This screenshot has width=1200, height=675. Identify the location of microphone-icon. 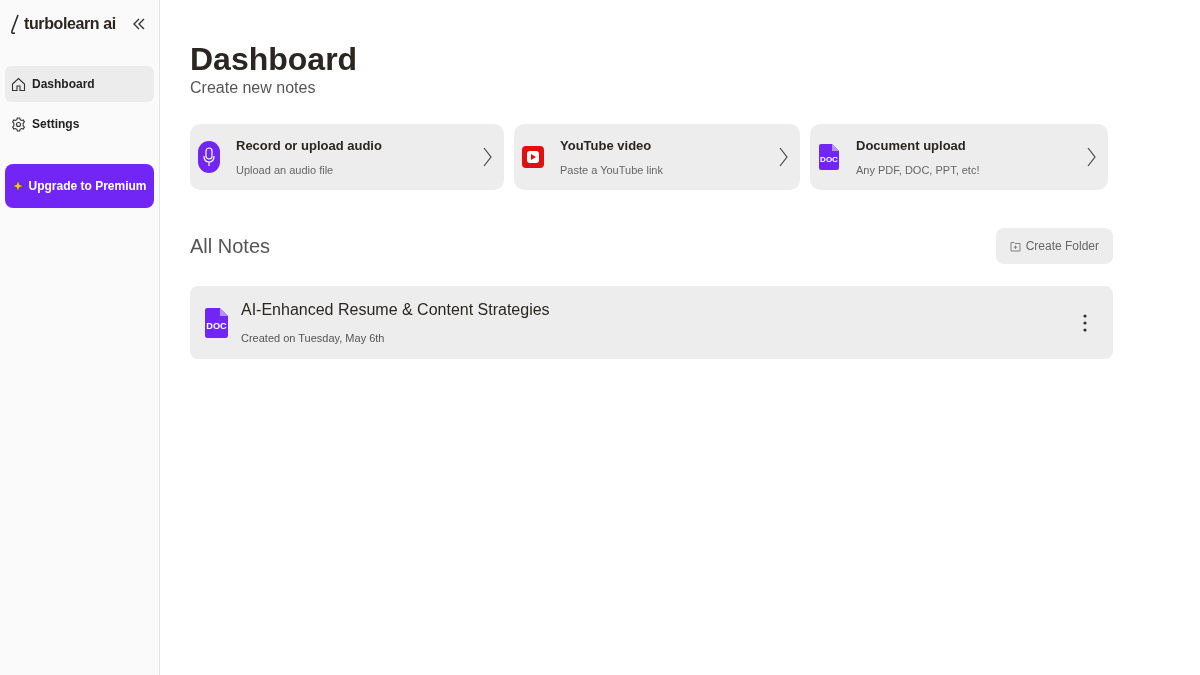
(209, 157).